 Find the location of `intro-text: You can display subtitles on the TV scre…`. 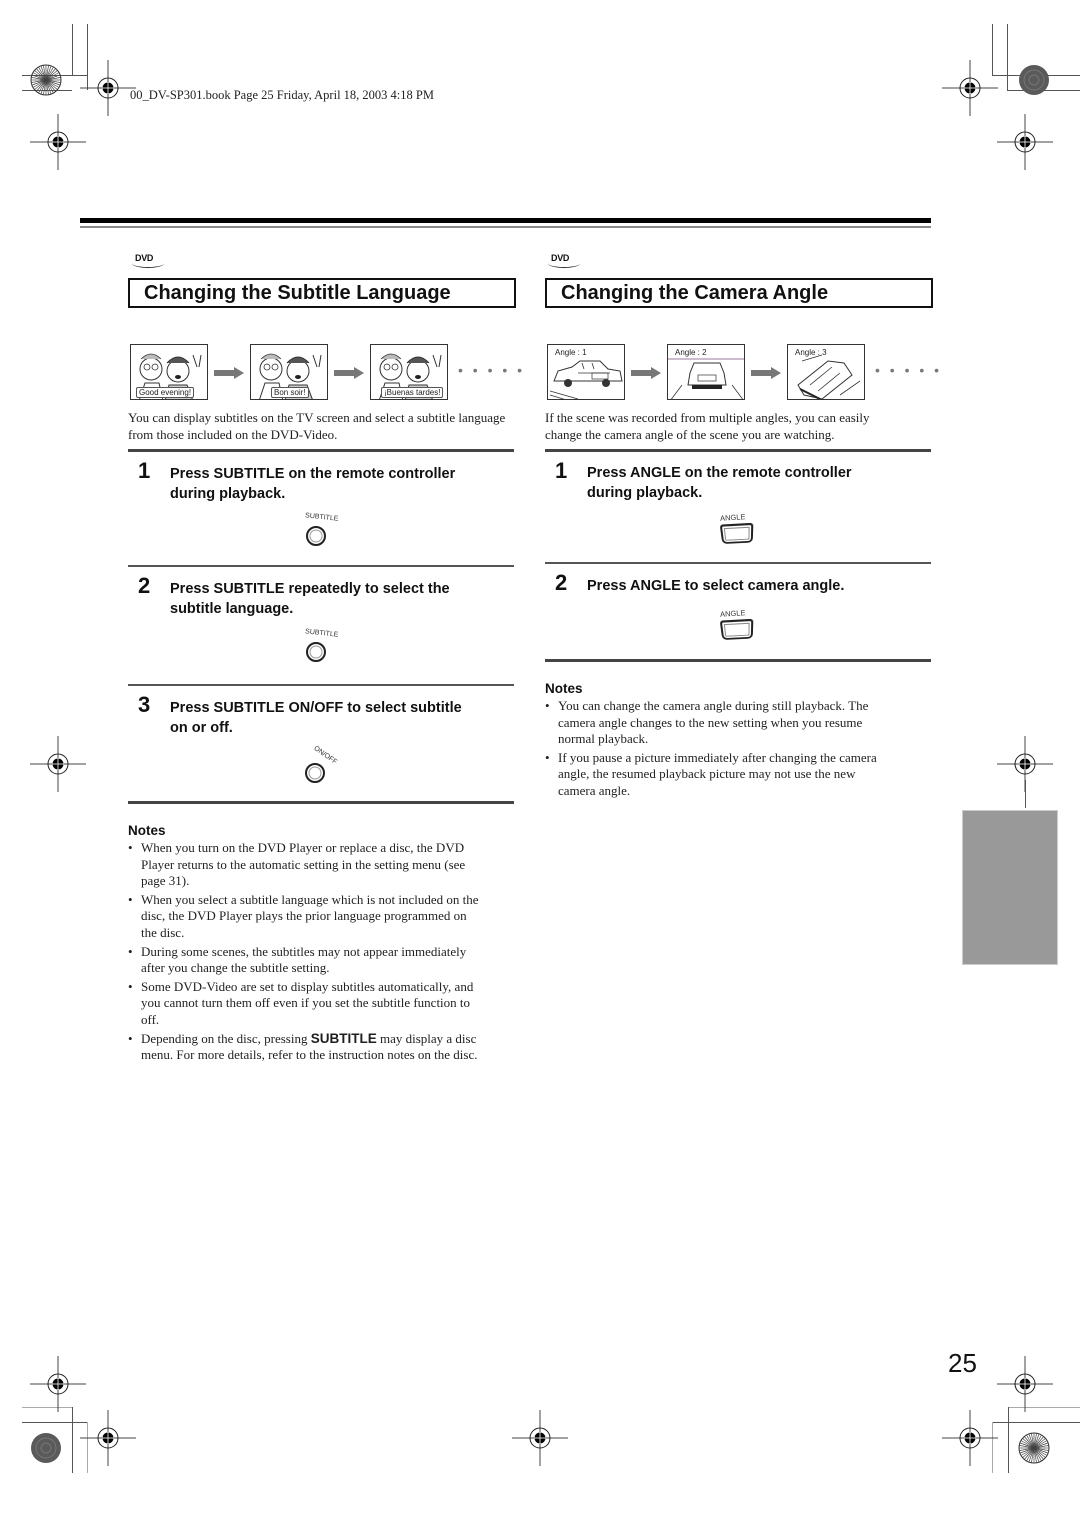

intro-text: You can display subtitles on the TV scre… is located at coordinates (317, 426).